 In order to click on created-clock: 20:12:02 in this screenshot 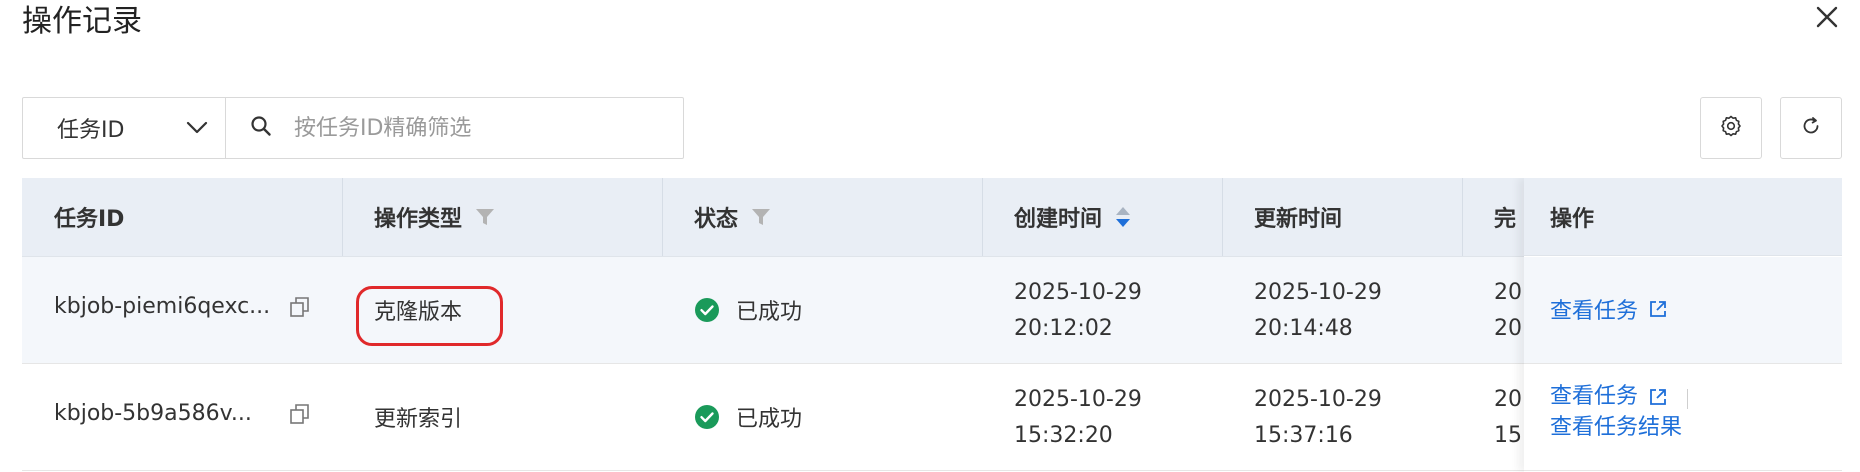, I will do `click(1063, 328)`.